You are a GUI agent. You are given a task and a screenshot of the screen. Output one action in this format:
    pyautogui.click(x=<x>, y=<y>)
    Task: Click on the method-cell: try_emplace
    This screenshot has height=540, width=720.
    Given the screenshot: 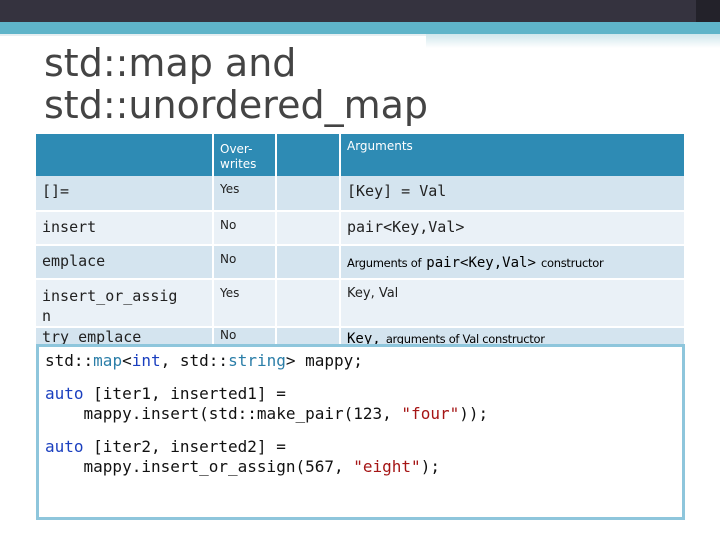 What is the action you would take?
    pyautogui.click(x=92, y=336)
    